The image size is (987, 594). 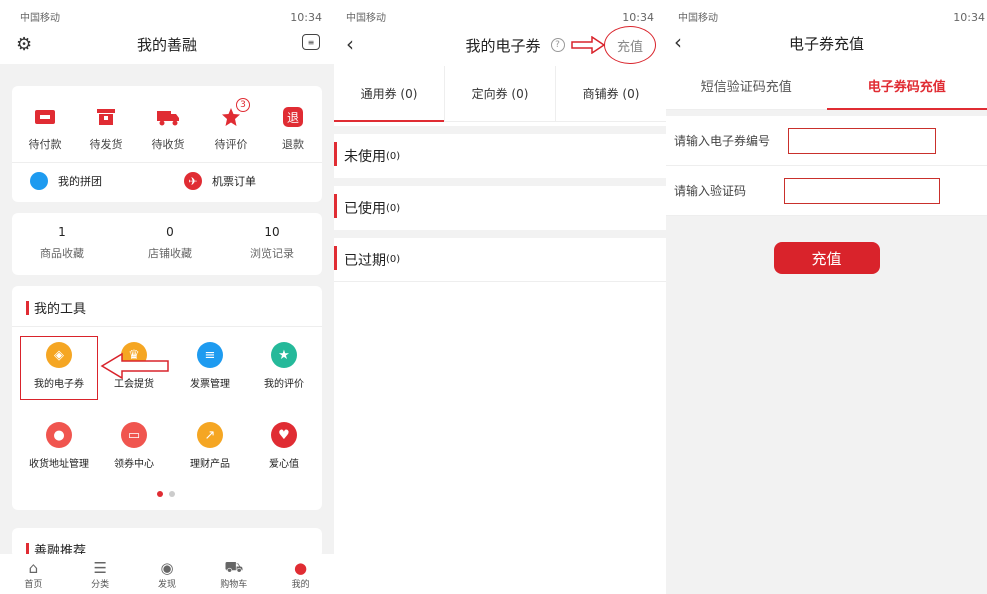 What do you see at coordinates (59, 464) in the screenshot?
I see `tool-label: 收货地址管理` at bounding box center [59, 464].